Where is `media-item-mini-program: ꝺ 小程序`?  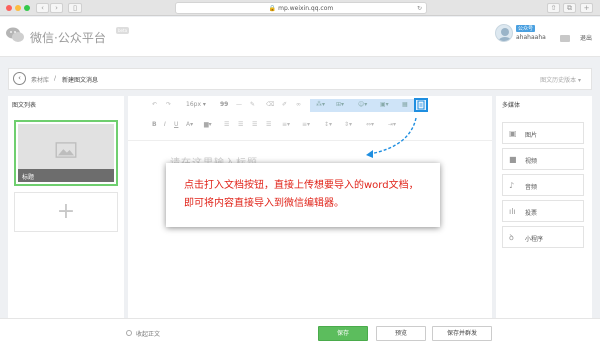 media-item-mini-program: ꝺ 小程序 is located at coordinates (543, 237).